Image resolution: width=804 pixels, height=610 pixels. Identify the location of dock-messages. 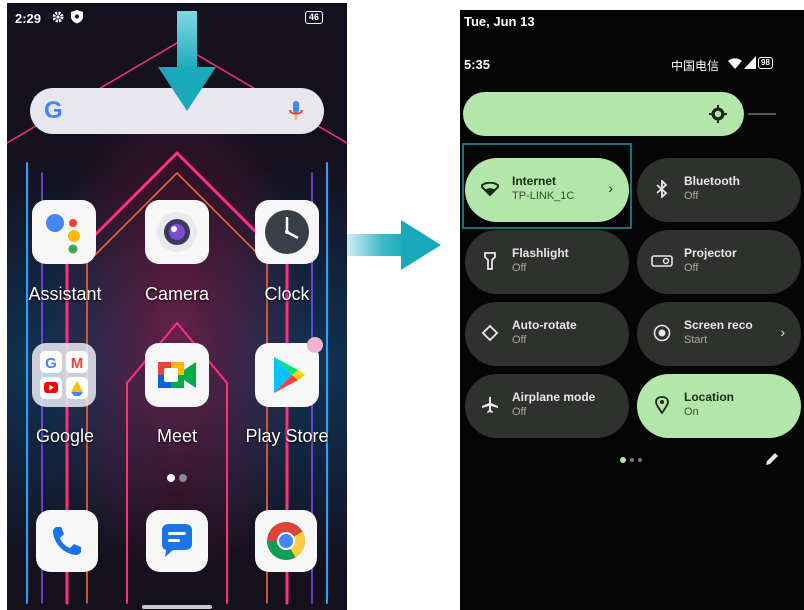
(177, 541).